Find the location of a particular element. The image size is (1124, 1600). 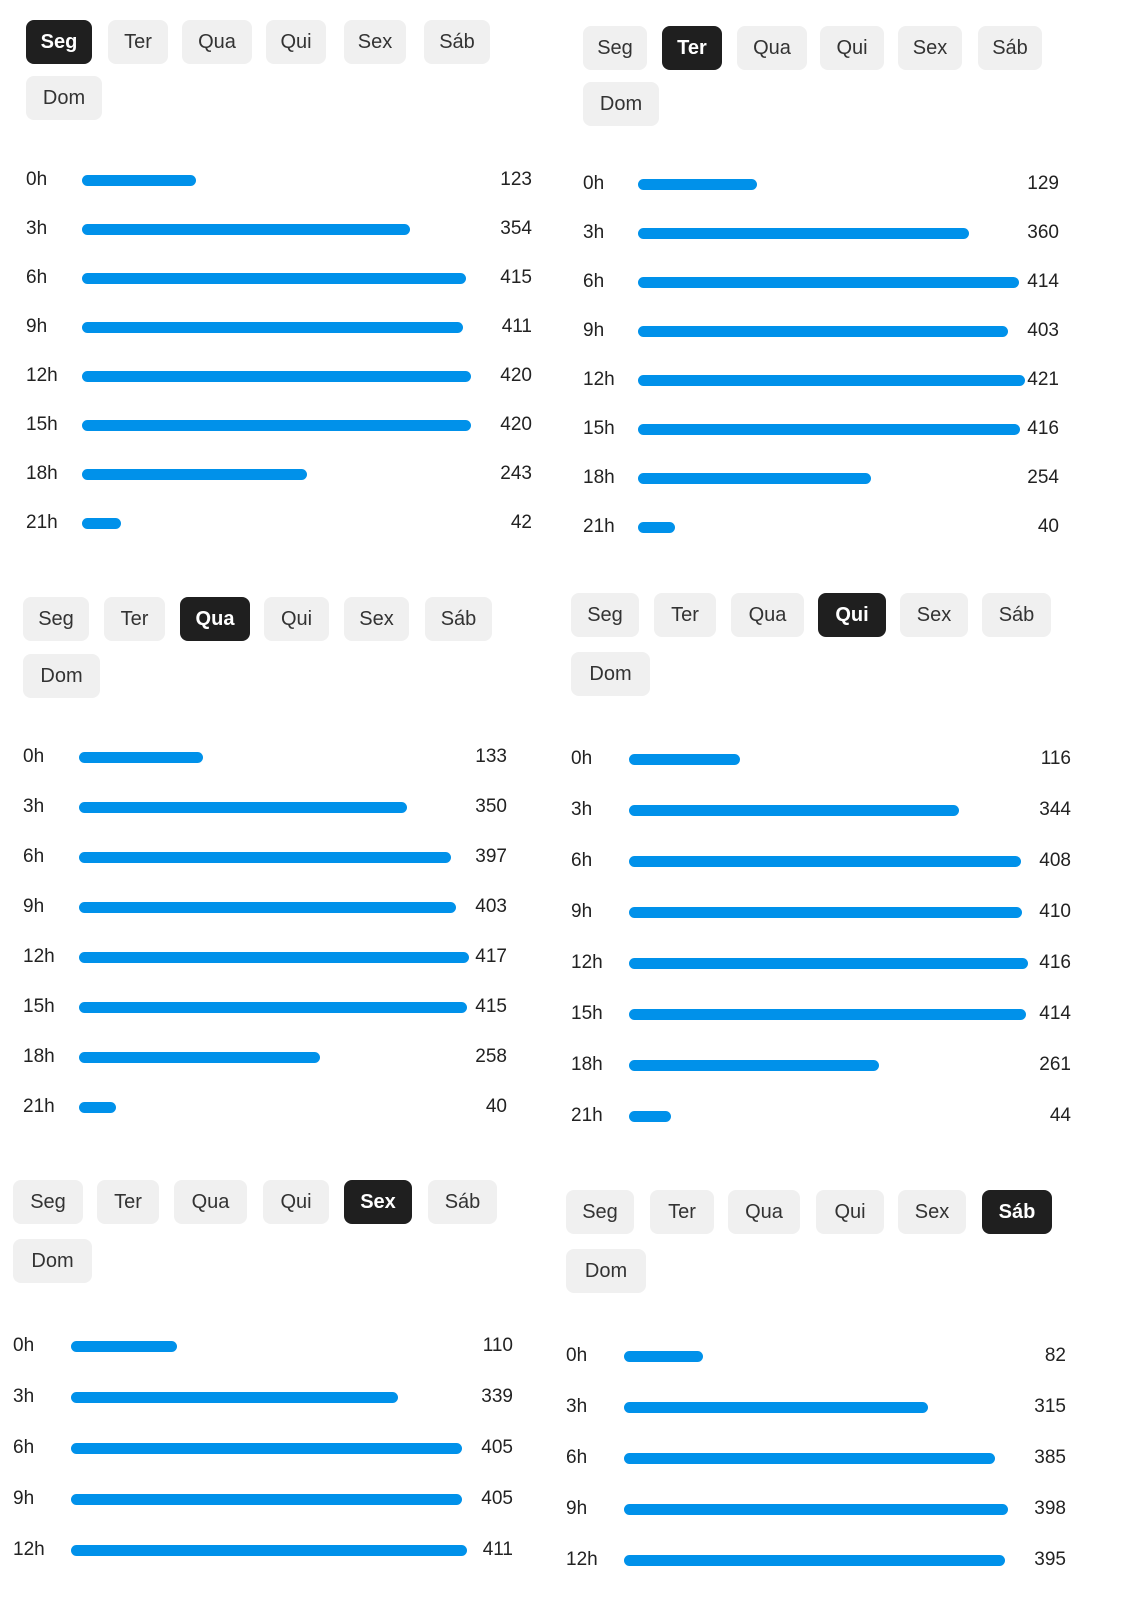

hour-value: 116 is located at coordinates (1055, 758).